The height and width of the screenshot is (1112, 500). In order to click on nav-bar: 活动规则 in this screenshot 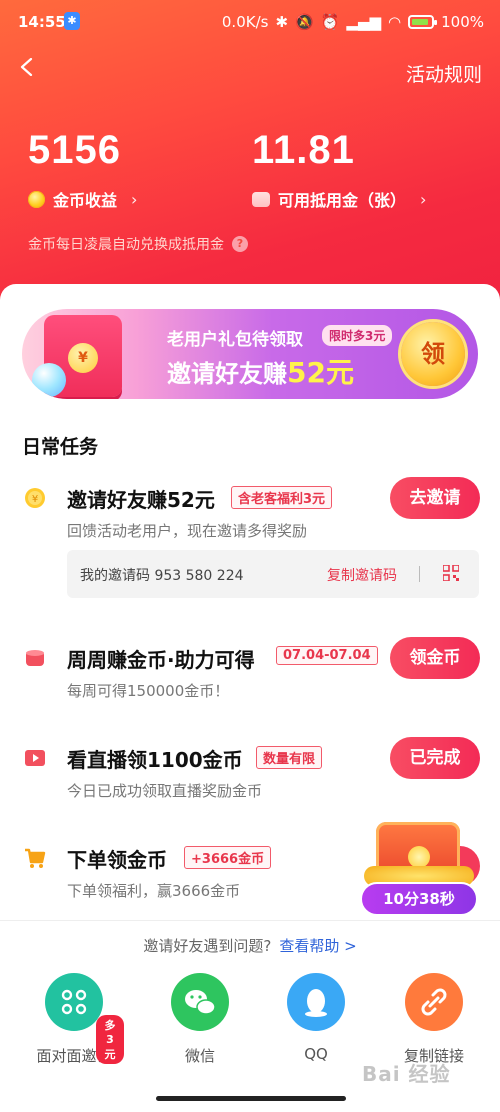, I will do `click(250, 72)`.